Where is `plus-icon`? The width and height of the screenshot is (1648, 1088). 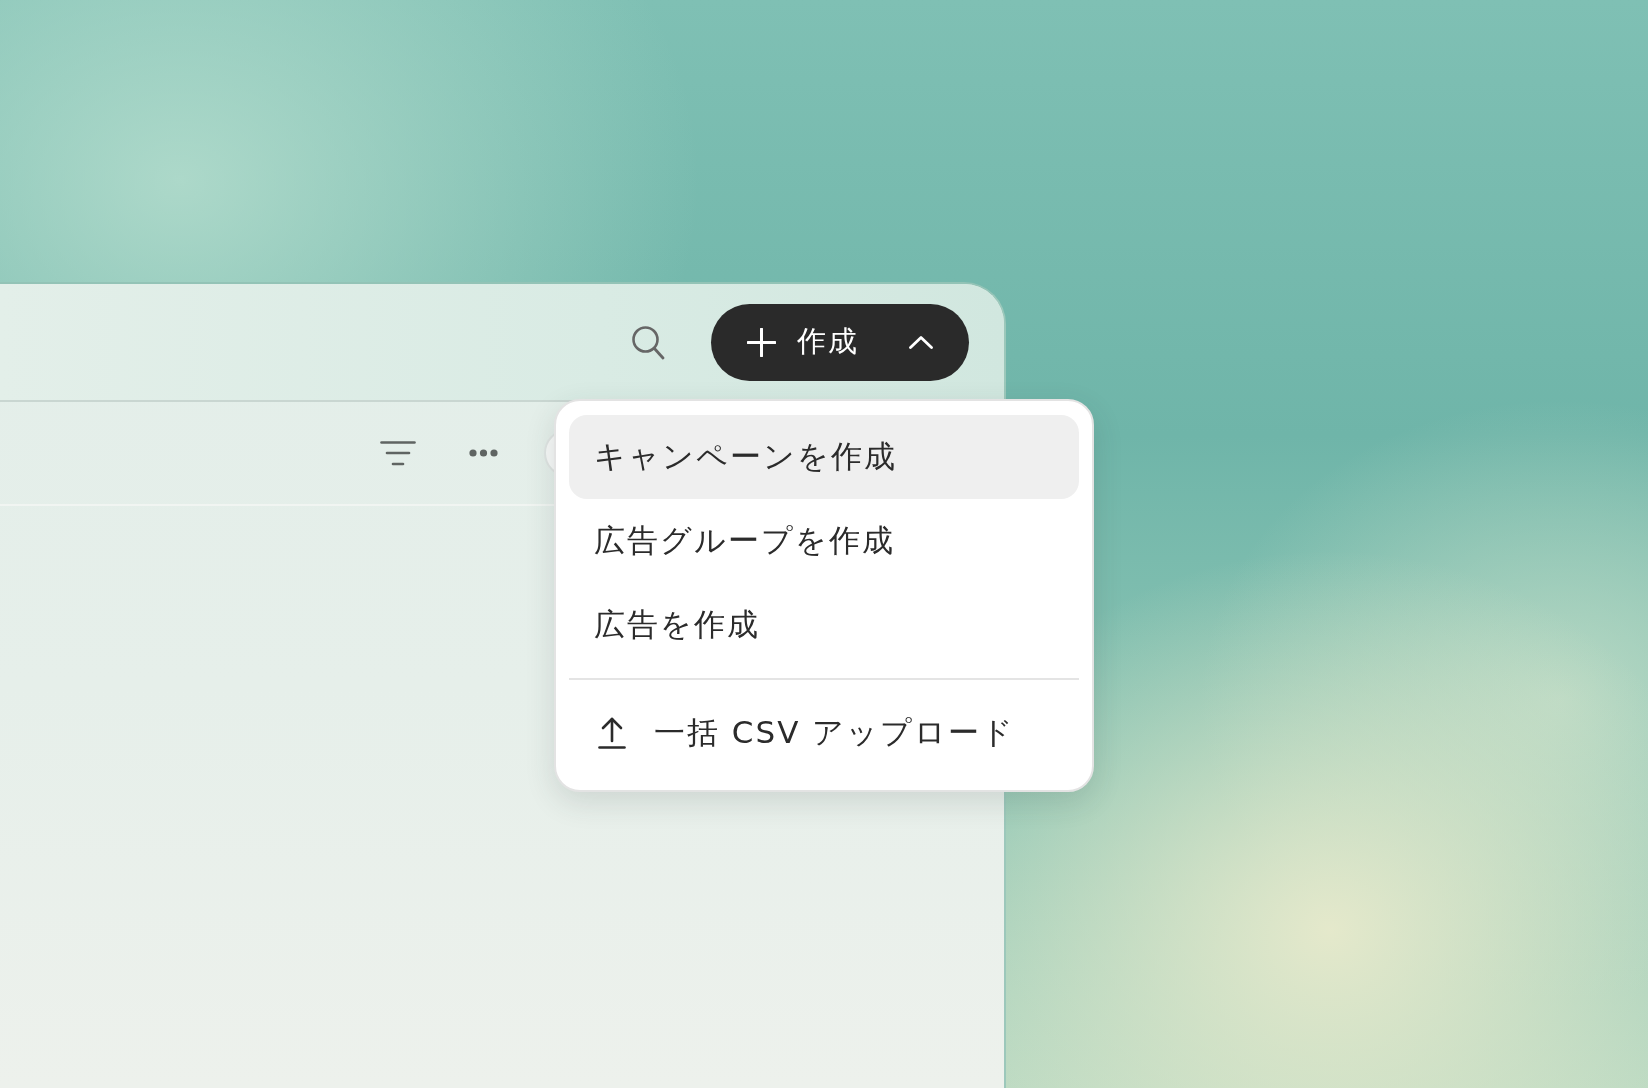 plus-icon is located at coordinates (761, 342).